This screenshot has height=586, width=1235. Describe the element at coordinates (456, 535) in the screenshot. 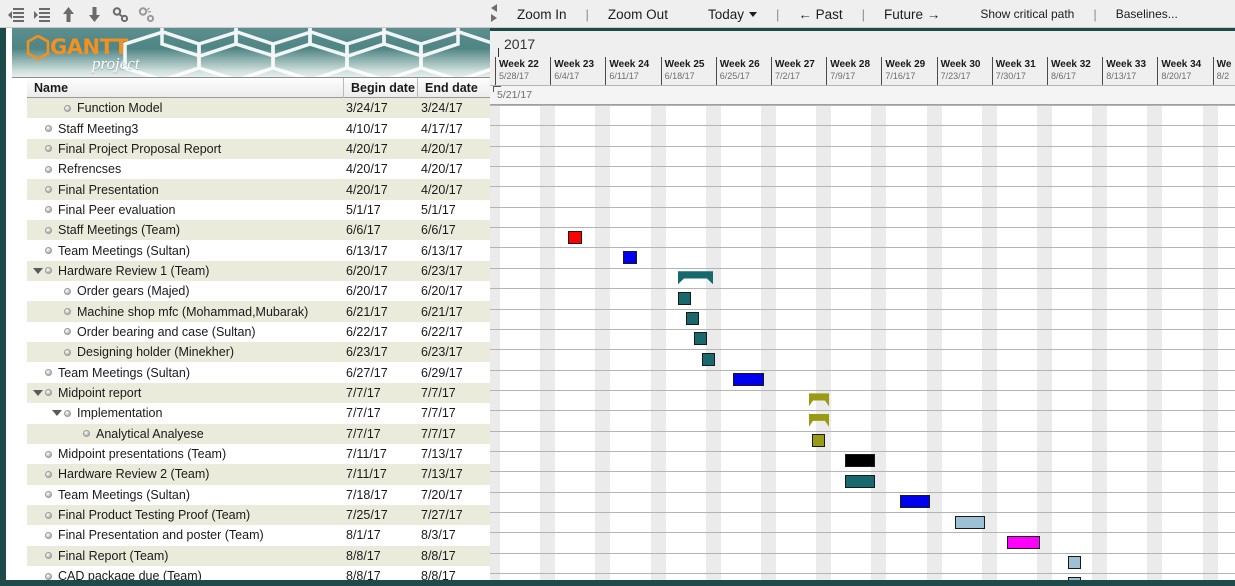

I see `end-date-cell: 8/3/17` at that location.